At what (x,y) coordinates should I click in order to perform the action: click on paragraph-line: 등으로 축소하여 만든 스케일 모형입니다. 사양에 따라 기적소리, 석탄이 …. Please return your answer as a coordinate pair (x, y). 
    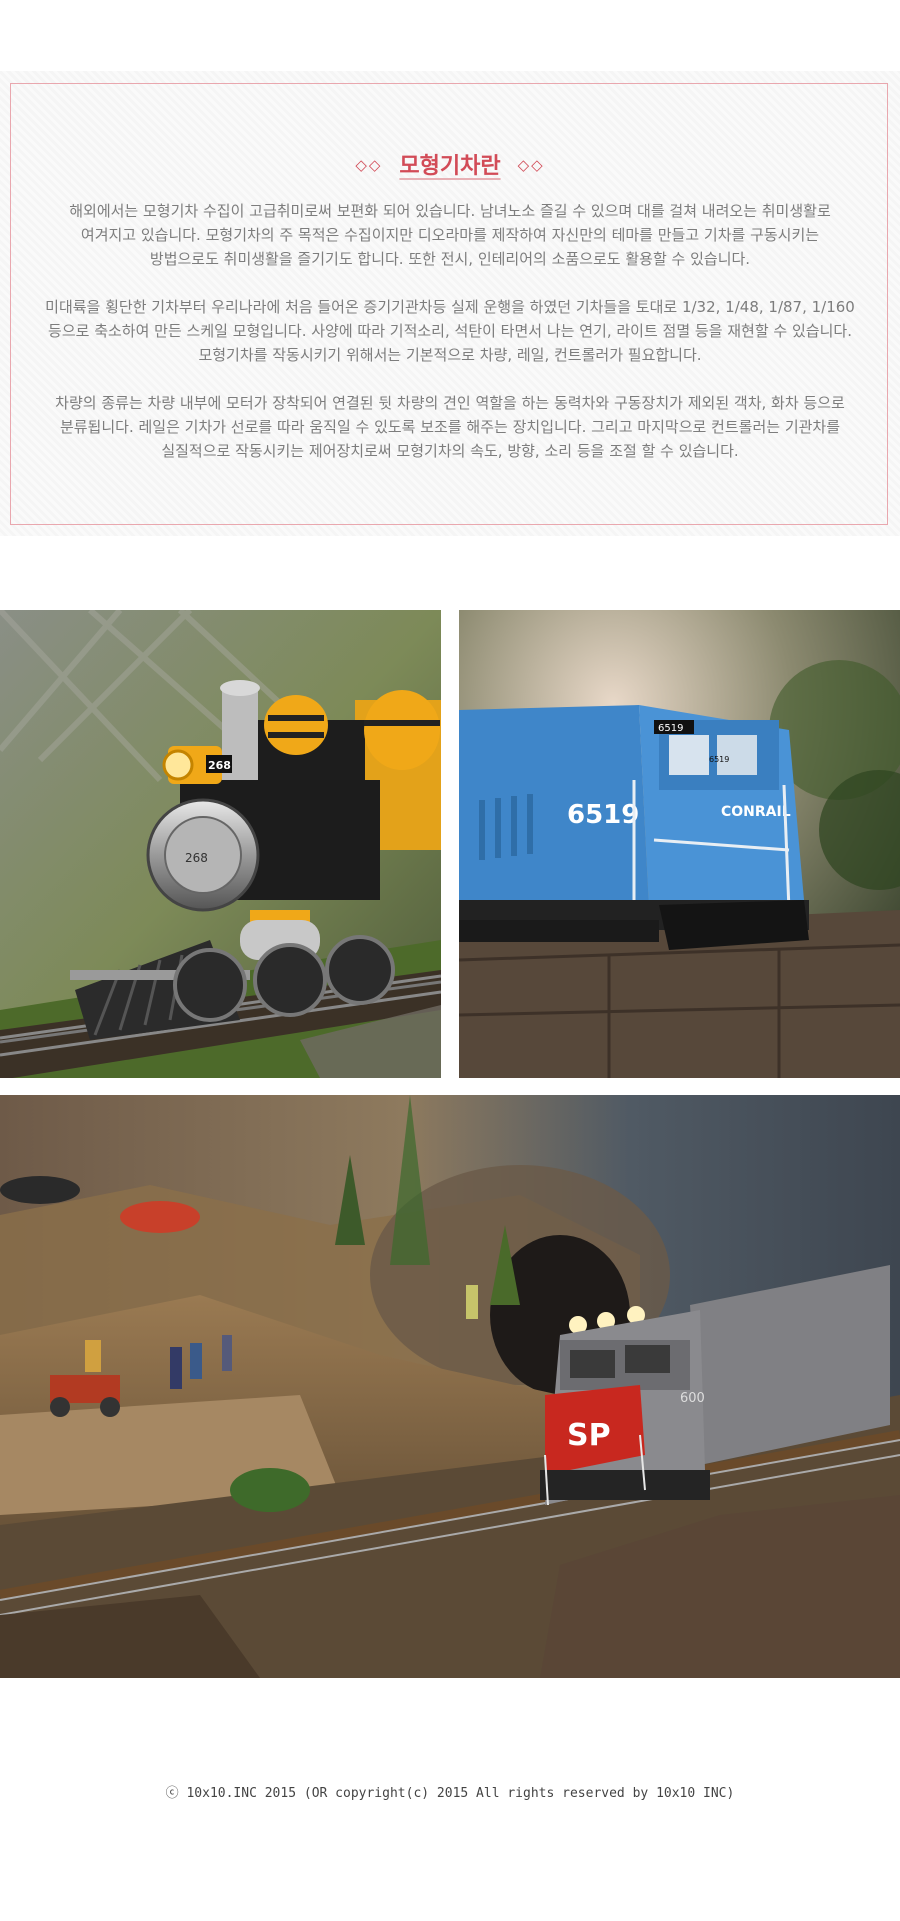
    Looking at the image, I should click on (450, 331).